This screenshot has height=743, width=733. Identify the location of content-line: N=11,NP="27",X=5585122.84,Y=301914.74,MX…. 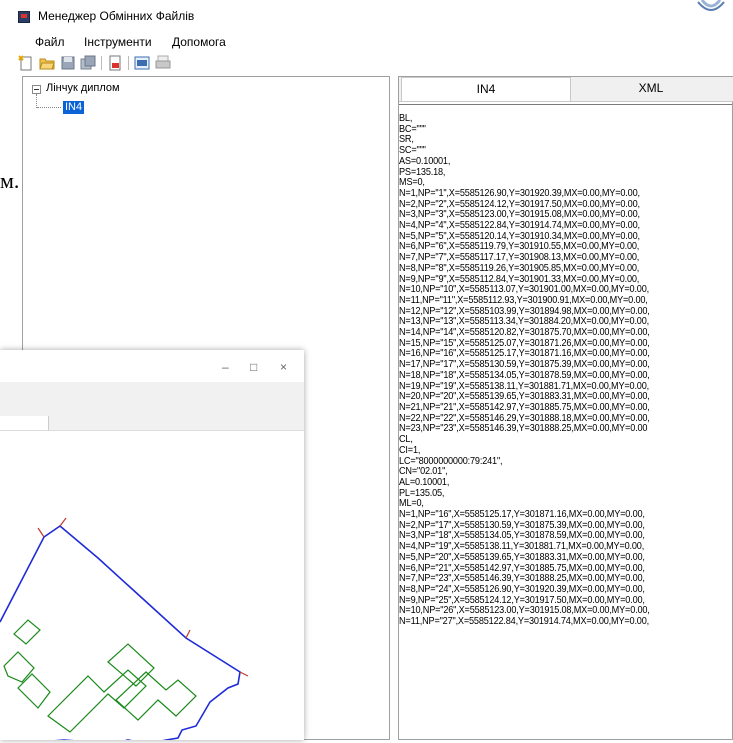
(524, 622).